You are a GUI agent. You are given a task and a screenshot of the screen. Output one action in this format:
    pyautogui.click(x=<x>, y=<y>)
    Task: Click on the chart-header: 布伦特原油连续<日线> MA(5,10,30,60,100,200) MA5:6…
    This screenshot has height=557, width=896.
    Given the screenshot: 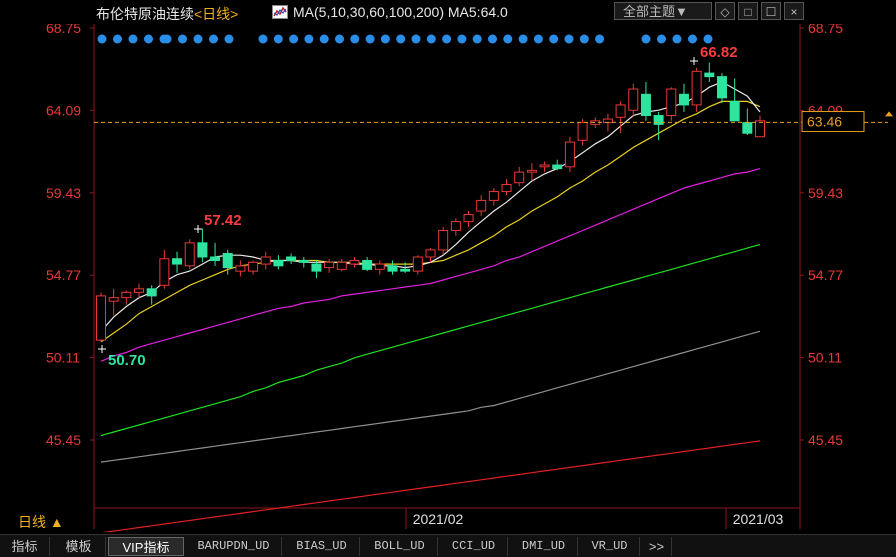 What is the action you would take?
    pyautogui.click(x=448, y=12)
    